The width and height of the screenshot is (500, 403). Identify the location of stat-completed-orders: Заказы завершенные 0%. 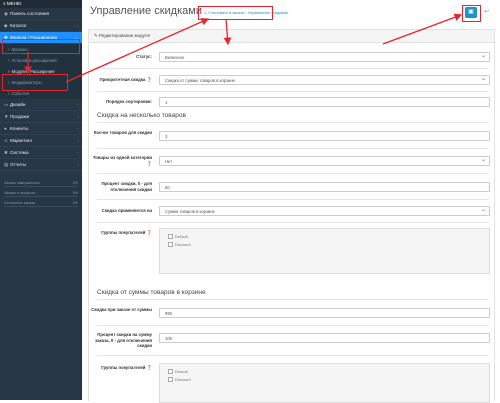
(41, 184).